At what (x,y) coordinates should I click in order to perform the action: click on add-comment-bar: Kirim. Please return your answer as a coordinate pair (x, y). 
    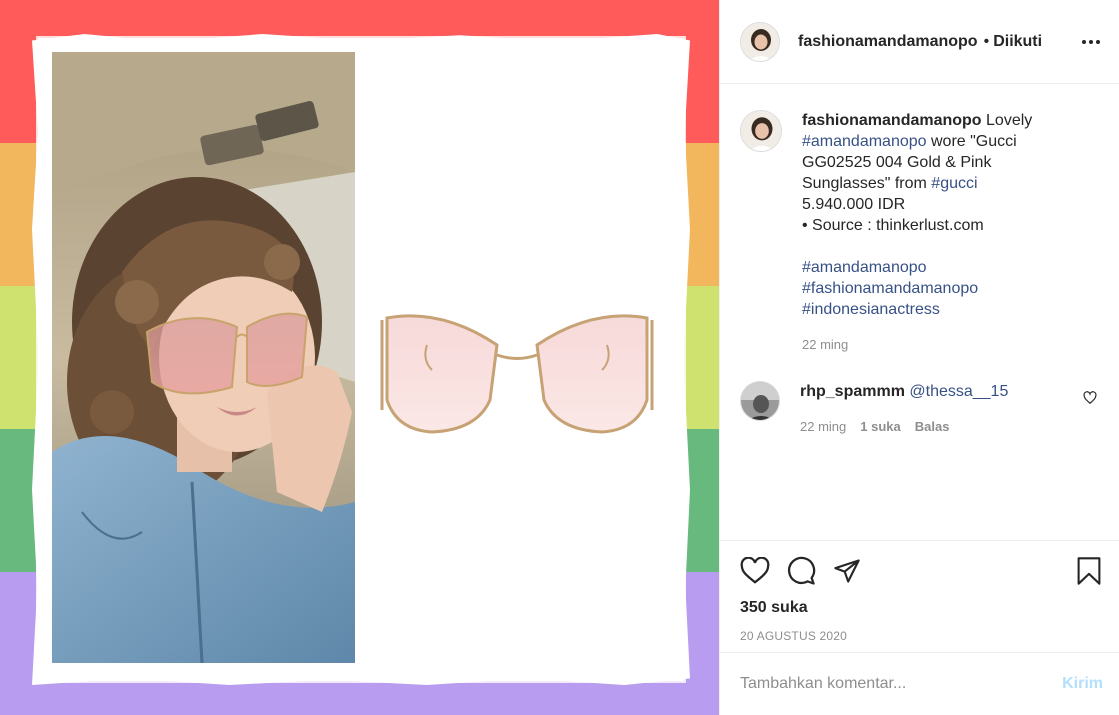
    Looking at the image, I should click on (919, 683).